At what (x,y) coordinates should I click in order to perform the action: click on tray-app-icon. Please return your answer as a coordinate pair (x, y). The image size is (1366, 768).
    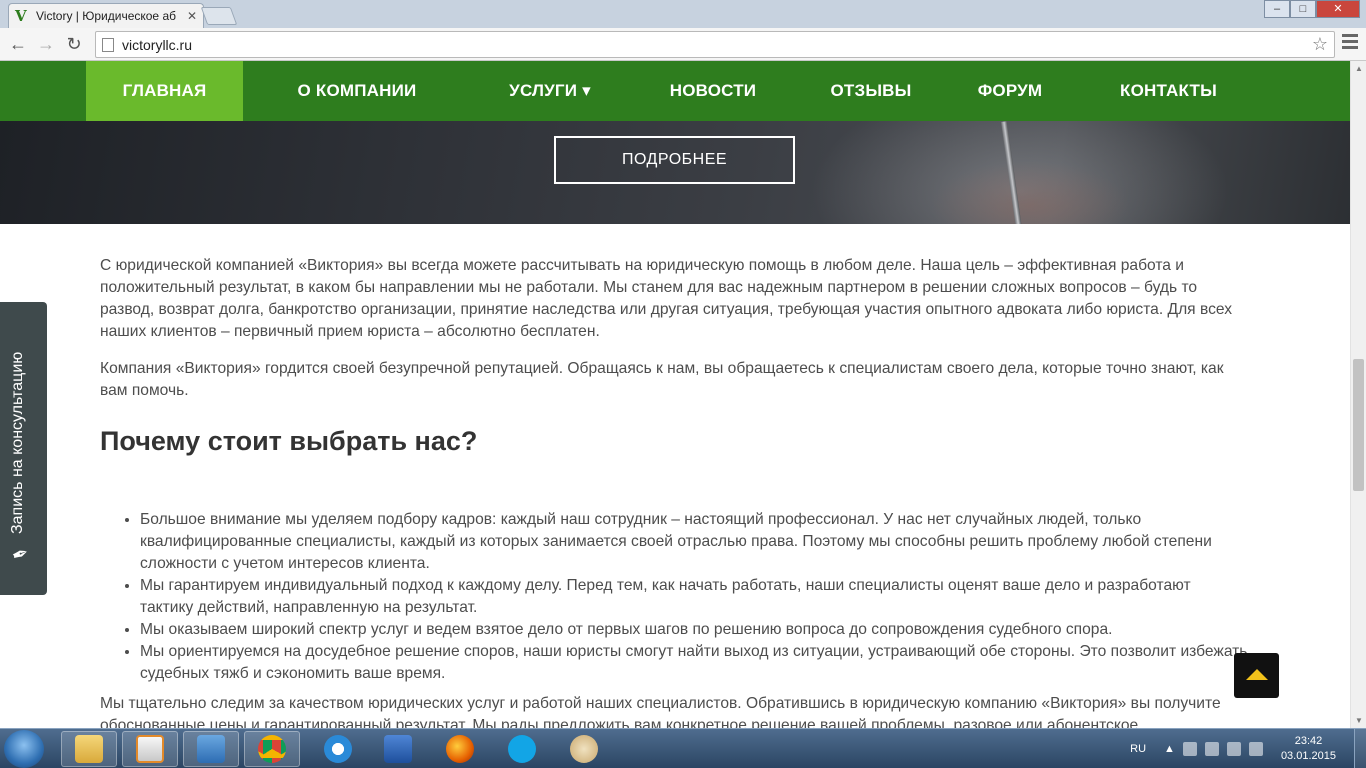
    Looking at the image, I should click on (1189, 749).